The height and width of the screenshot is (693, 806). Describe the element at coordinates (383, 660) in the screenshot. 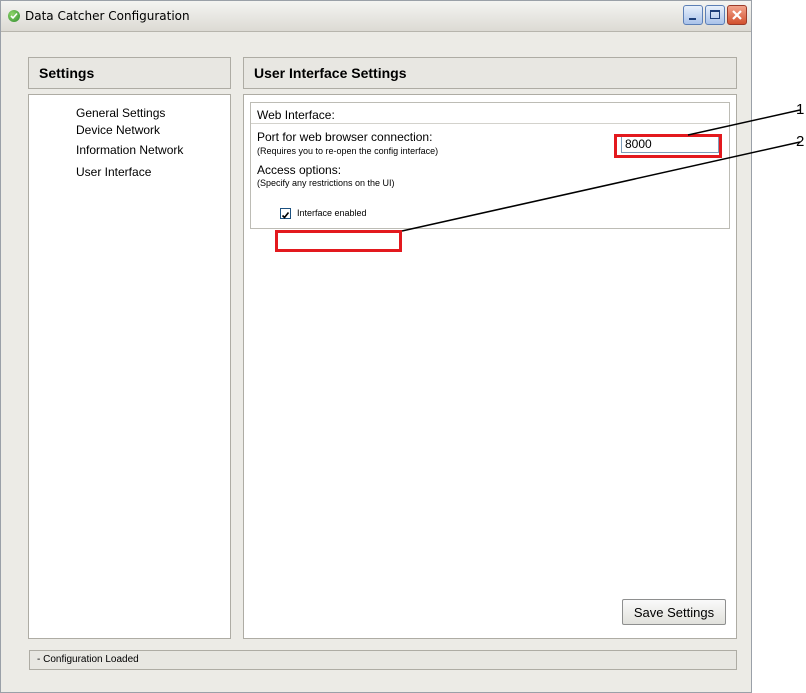

I see `status-bar: - Configuration Loaded` at that location.